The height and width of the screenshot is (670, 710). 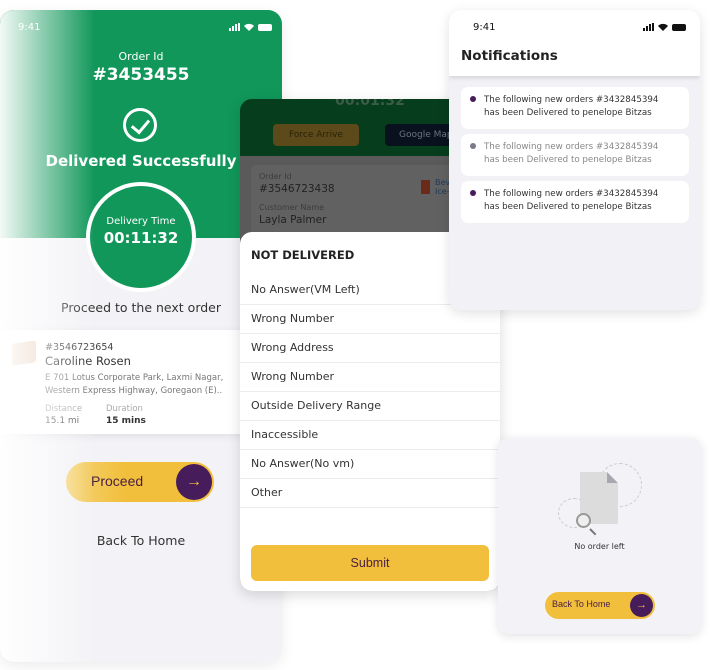 What do you see at coordinates (370, 406) in the screenshot?
I see `reason-option: Outside Delivery Range` at bounding box center [370, 406].